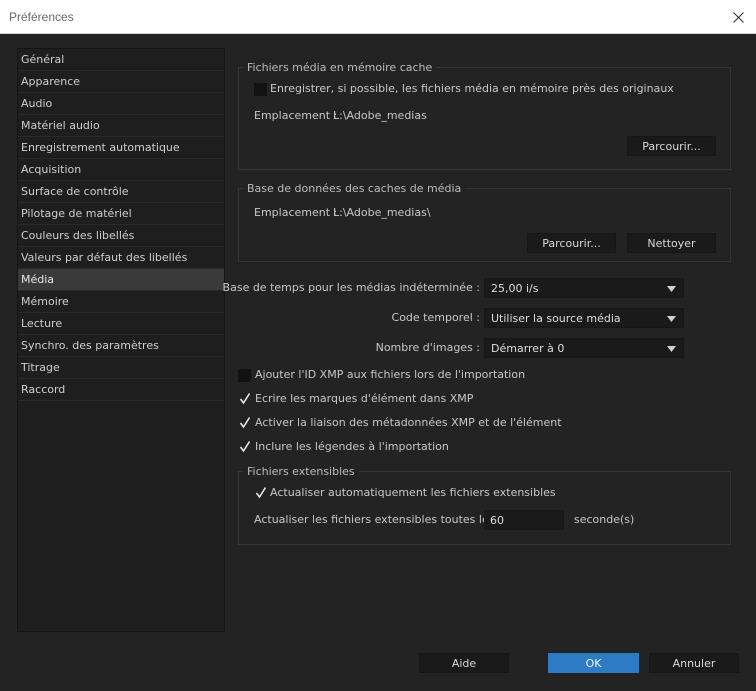 The width and height of the screenshot is (756, 691). I want to click on metadata-link-checkbox, so click(244, 422).